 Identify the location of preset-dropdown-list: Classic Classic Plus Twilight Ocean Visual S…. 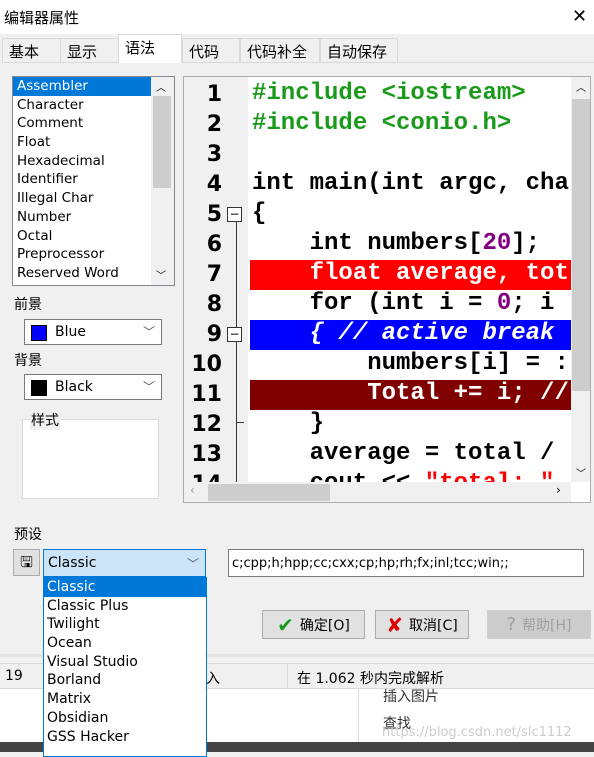
(125, 667).